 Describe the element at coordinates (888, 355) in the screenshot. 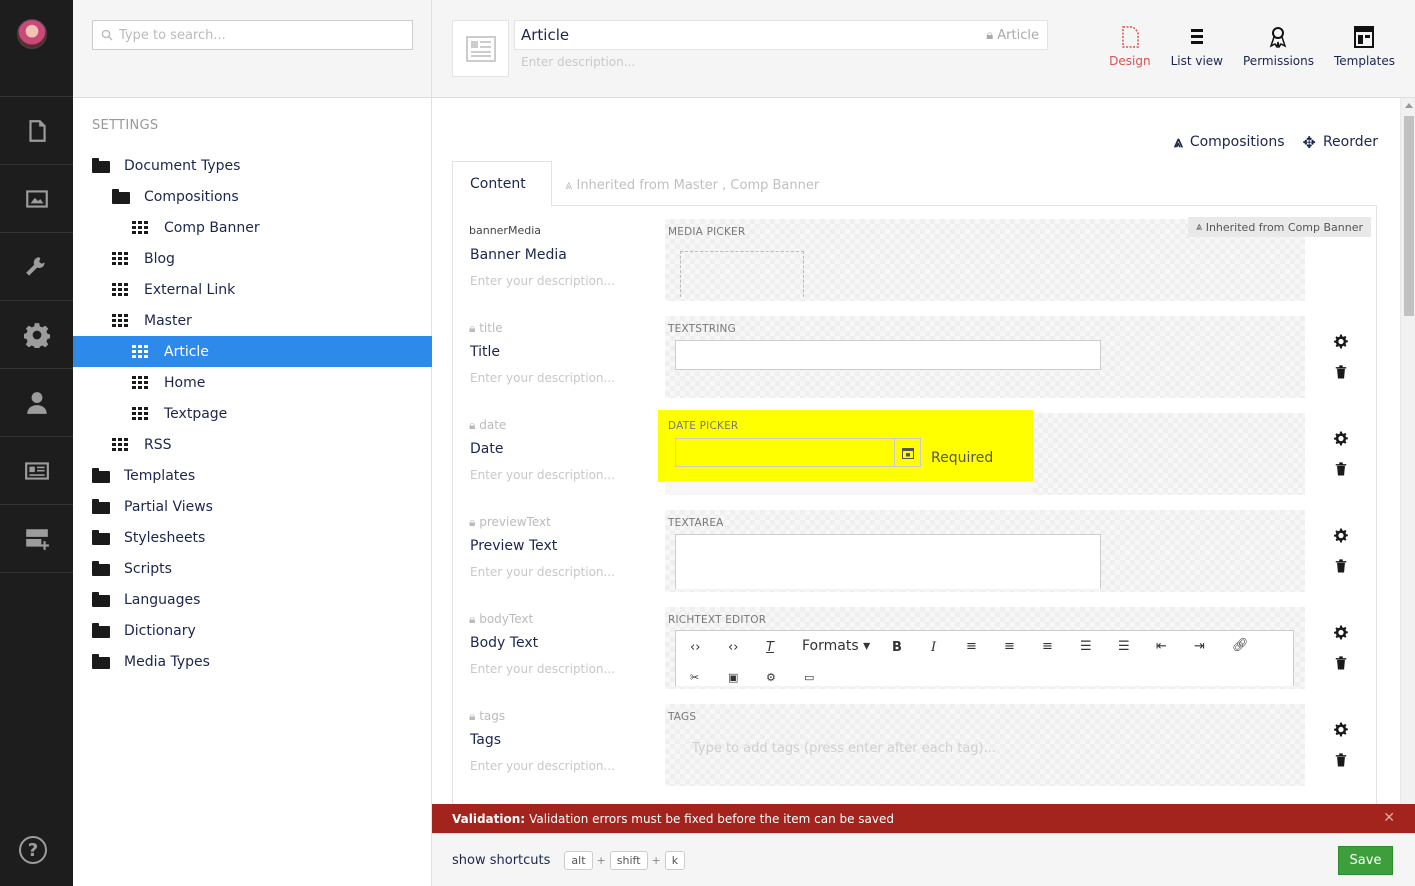

I see `textstring-field` at that location.